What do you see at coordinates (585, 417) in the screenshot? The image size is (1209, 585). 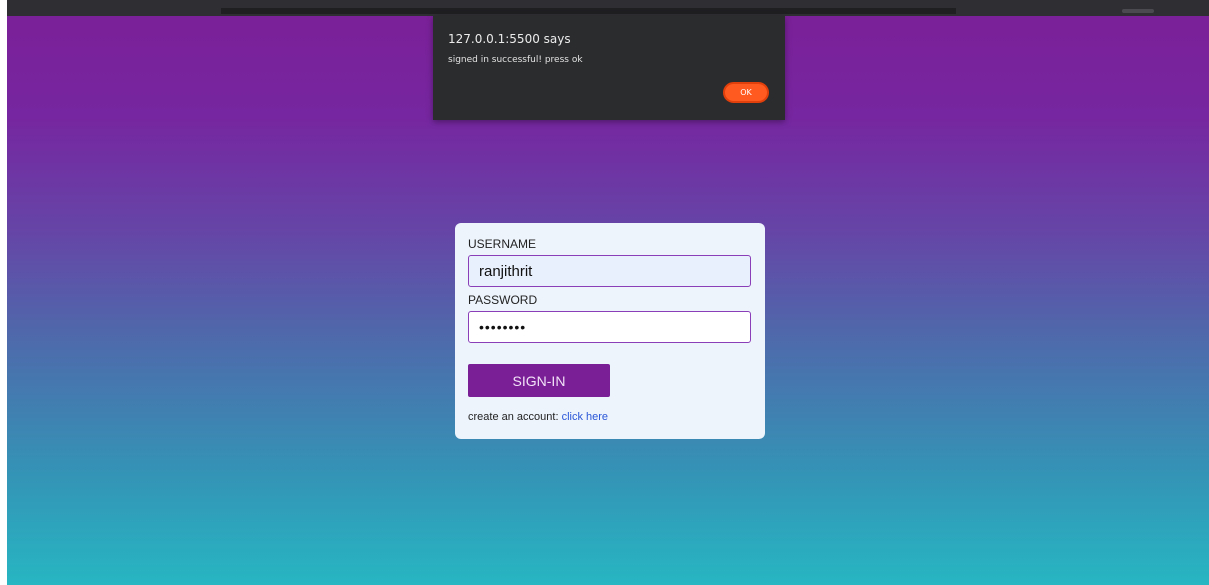 I see `create-account-link: click here` at bounding box center [585, 417].